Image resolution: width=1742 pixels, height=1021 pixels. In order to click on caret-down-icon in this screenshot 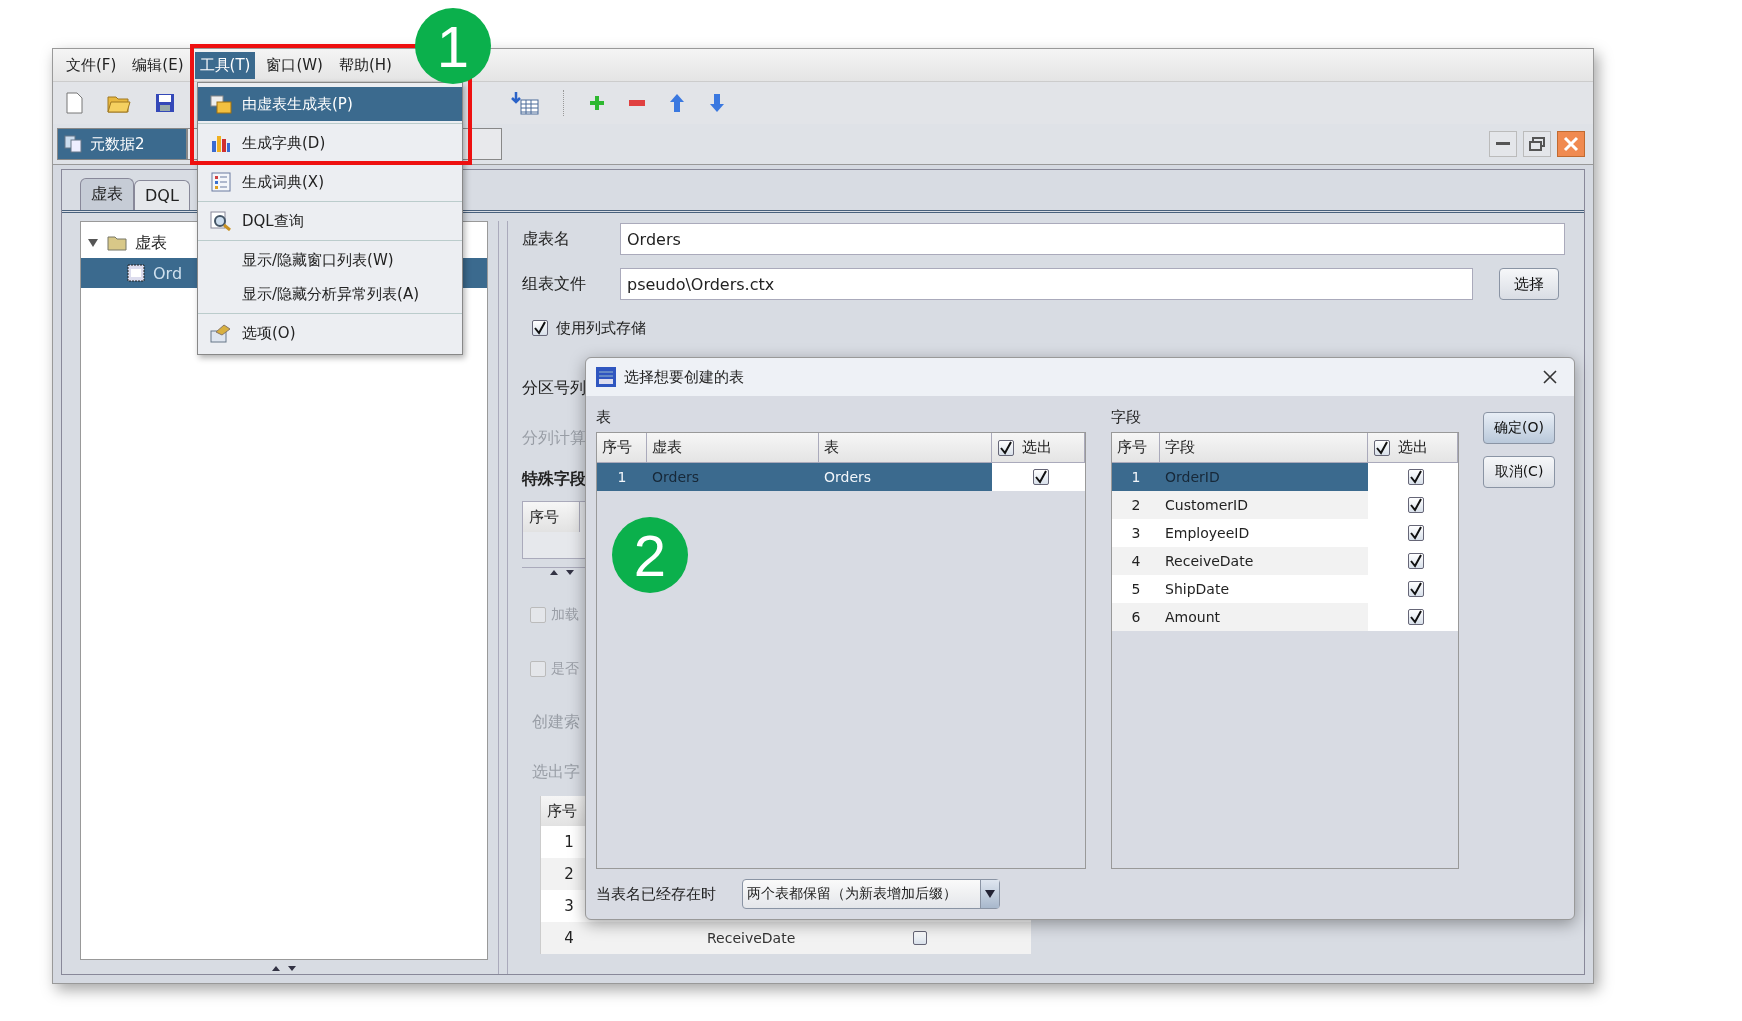, I will do `click(93, 243)`.